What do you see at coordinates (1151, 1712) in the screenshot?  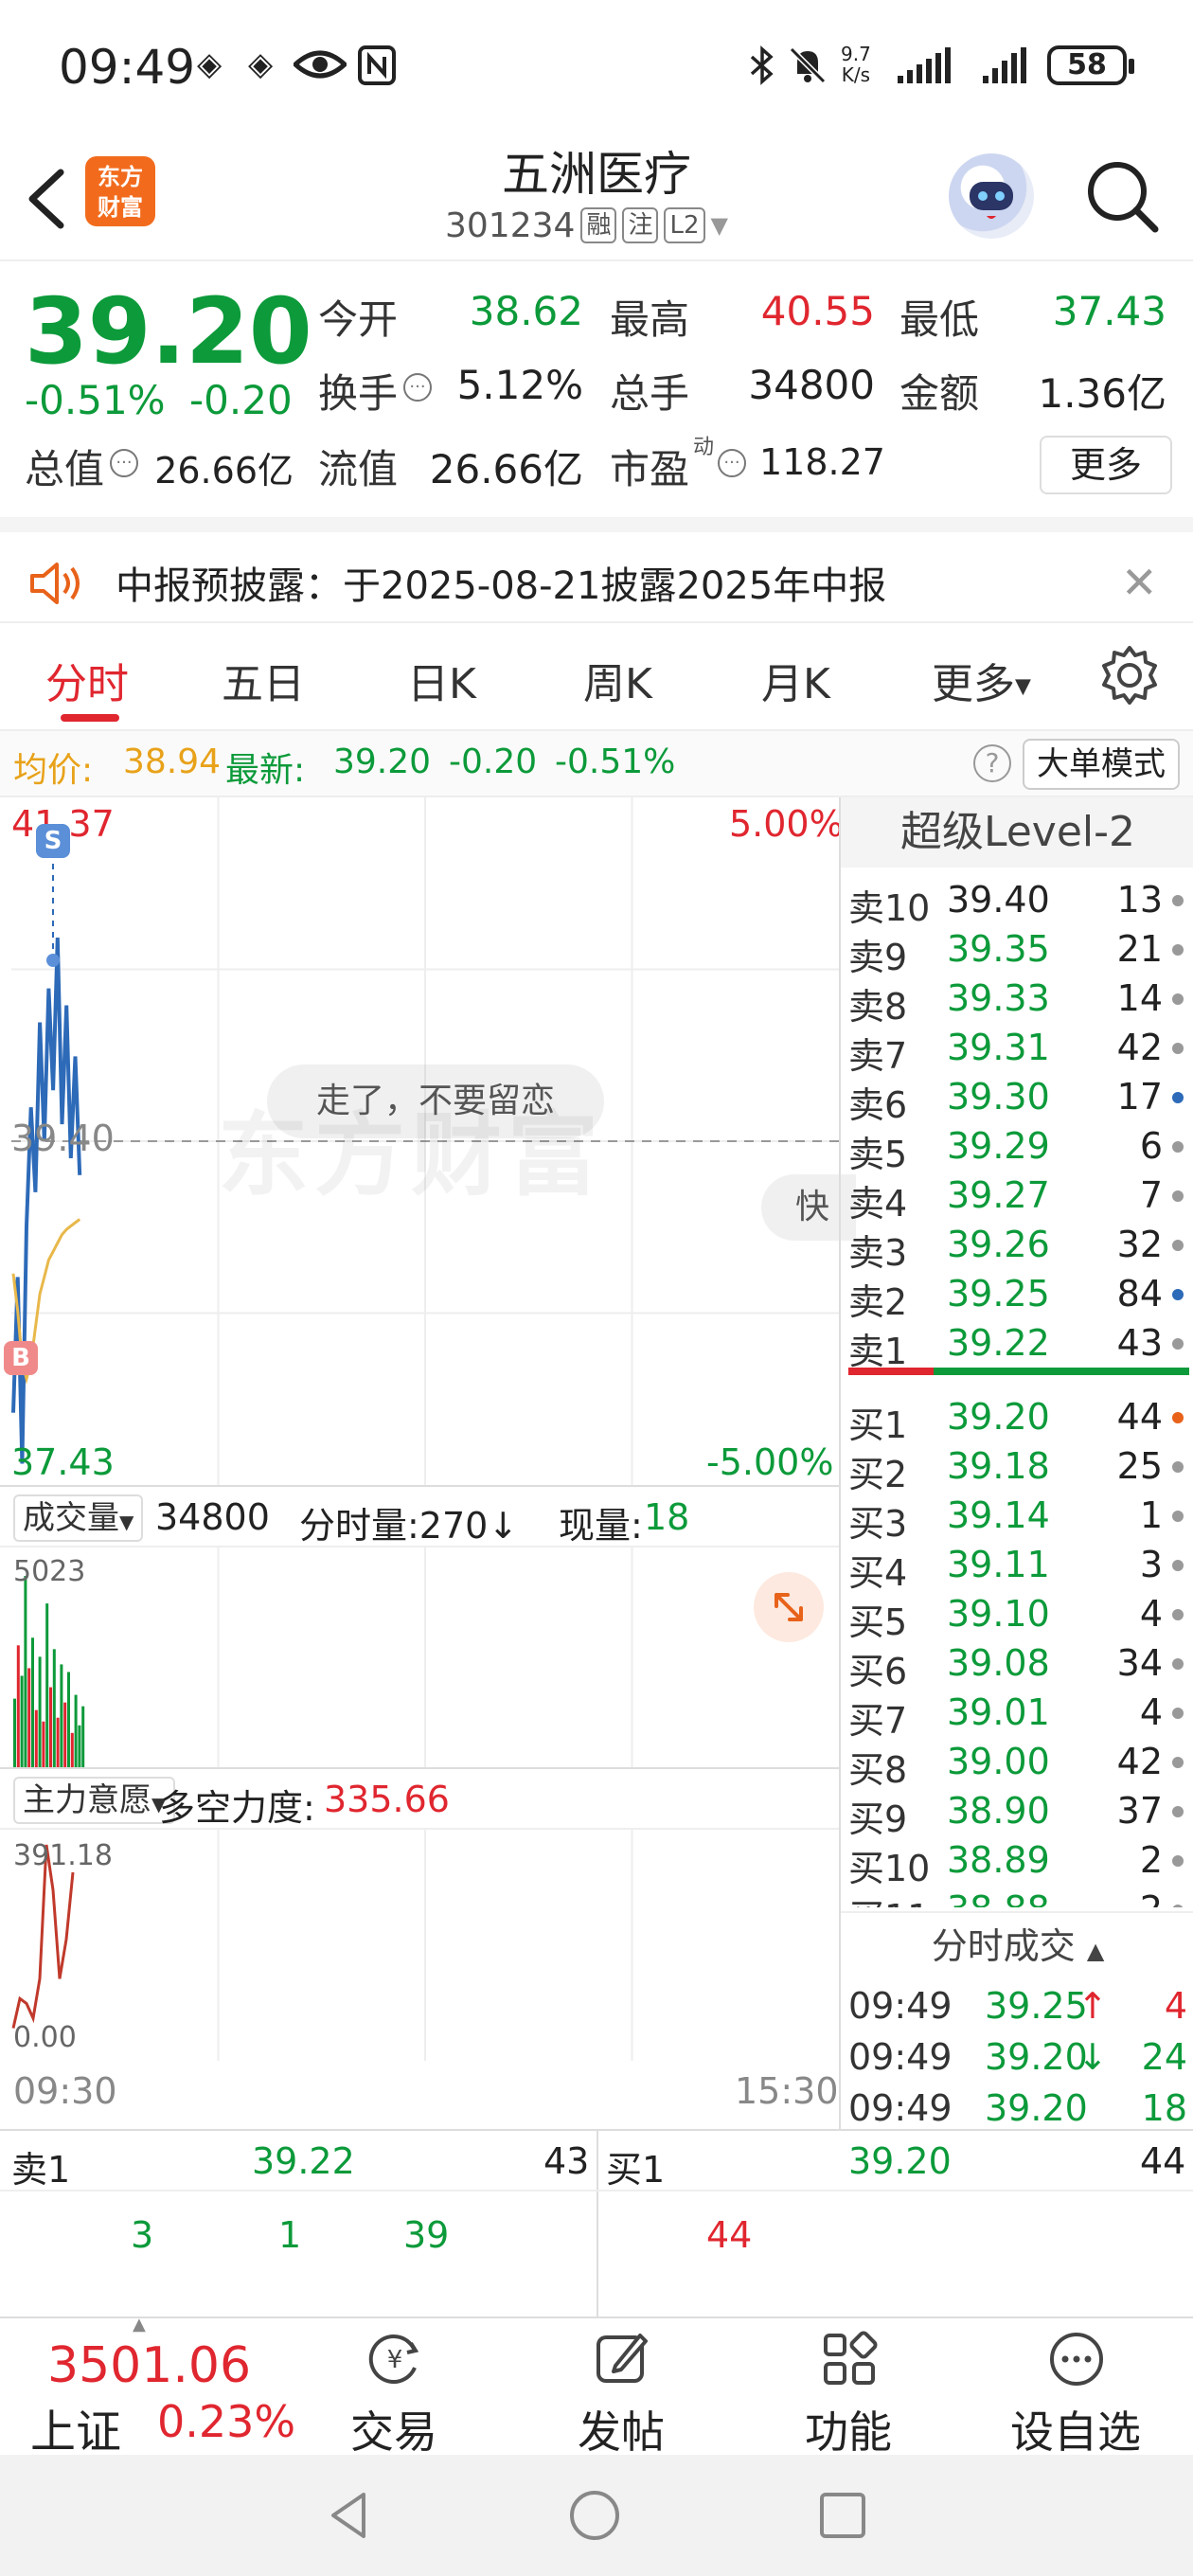 I see `bid-volume: 4` at bounding box center [1151, 1712].